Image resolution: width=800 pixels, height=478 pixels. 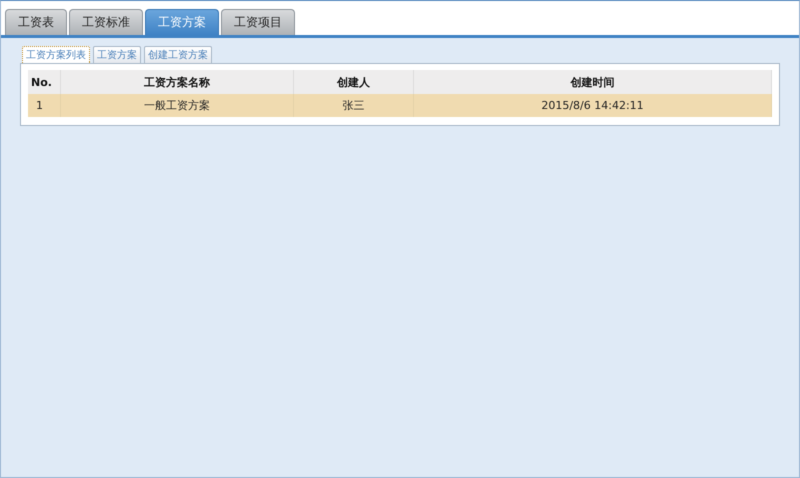 What do you see at coordinates (117, 54) in the screenshot?
I see `tab: 工资方案` at bounding box center [117, 54].